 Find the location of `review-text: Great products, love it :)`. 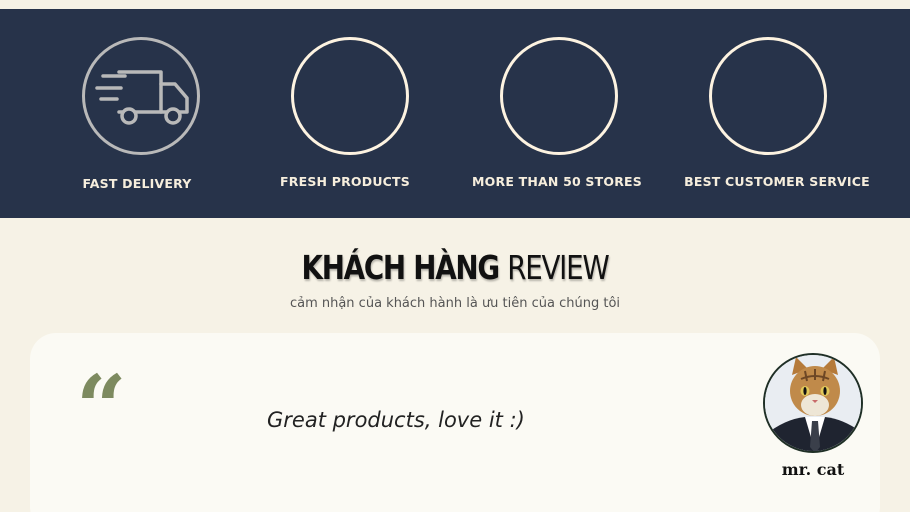

review-text: Great products, love it :) is located at coordinates (396, 420).